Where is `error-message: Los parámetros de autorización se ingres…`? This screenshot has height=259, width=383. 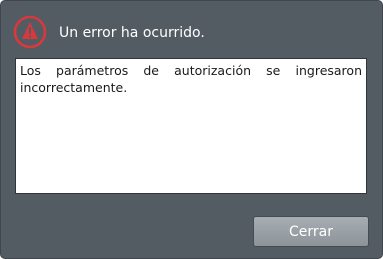
error-message: Los parámetros de autorización se ingres… is located at coordinates (191, 79).